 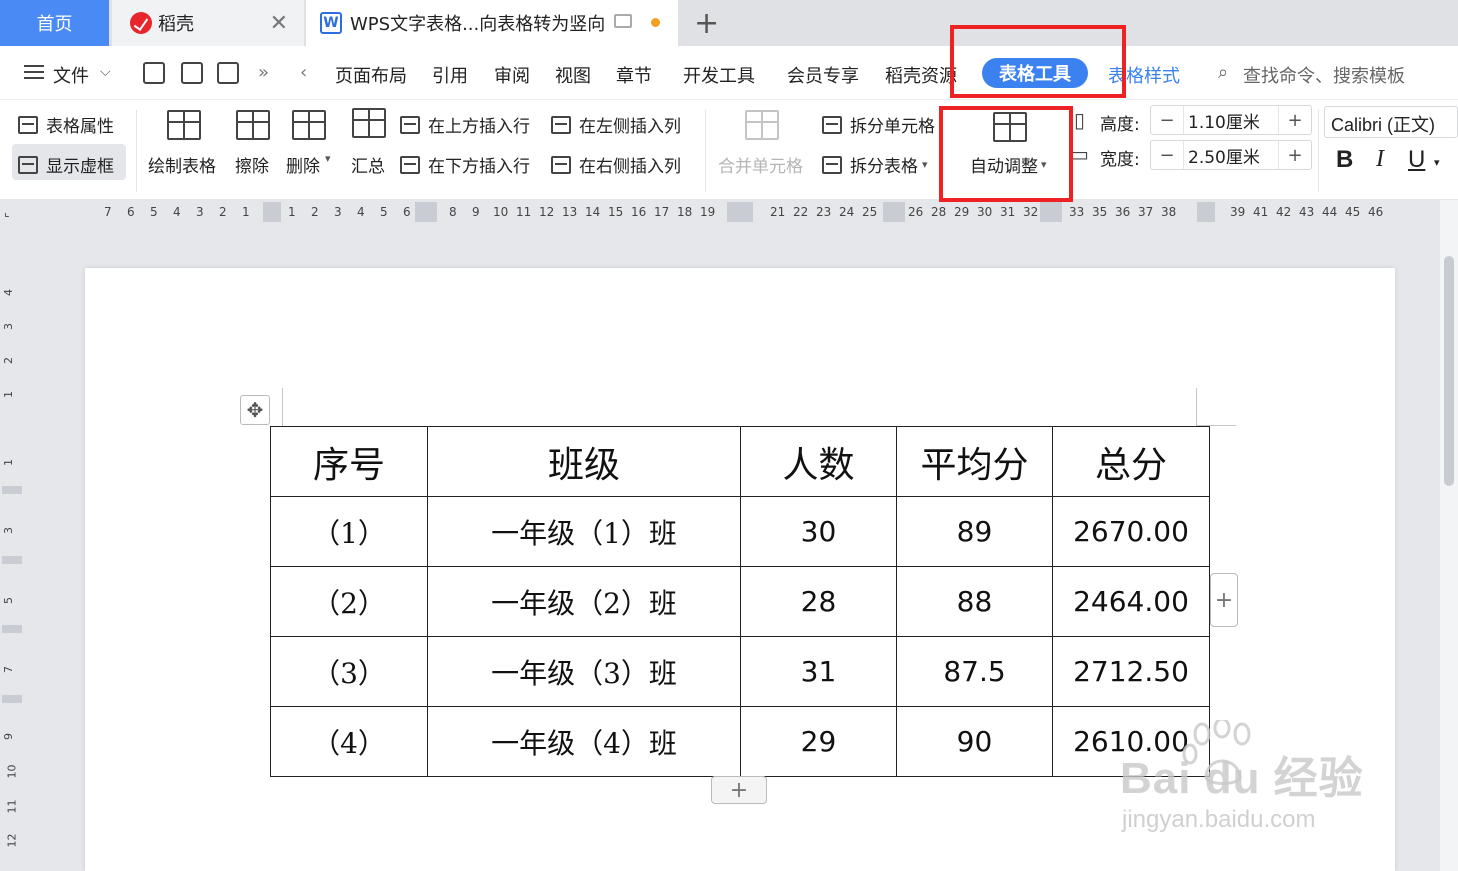 What do you see at coordinates (328, 158) in the screenshot?
I see `delete-dropdown-icon: ▾` at bounding box center [328, 158].